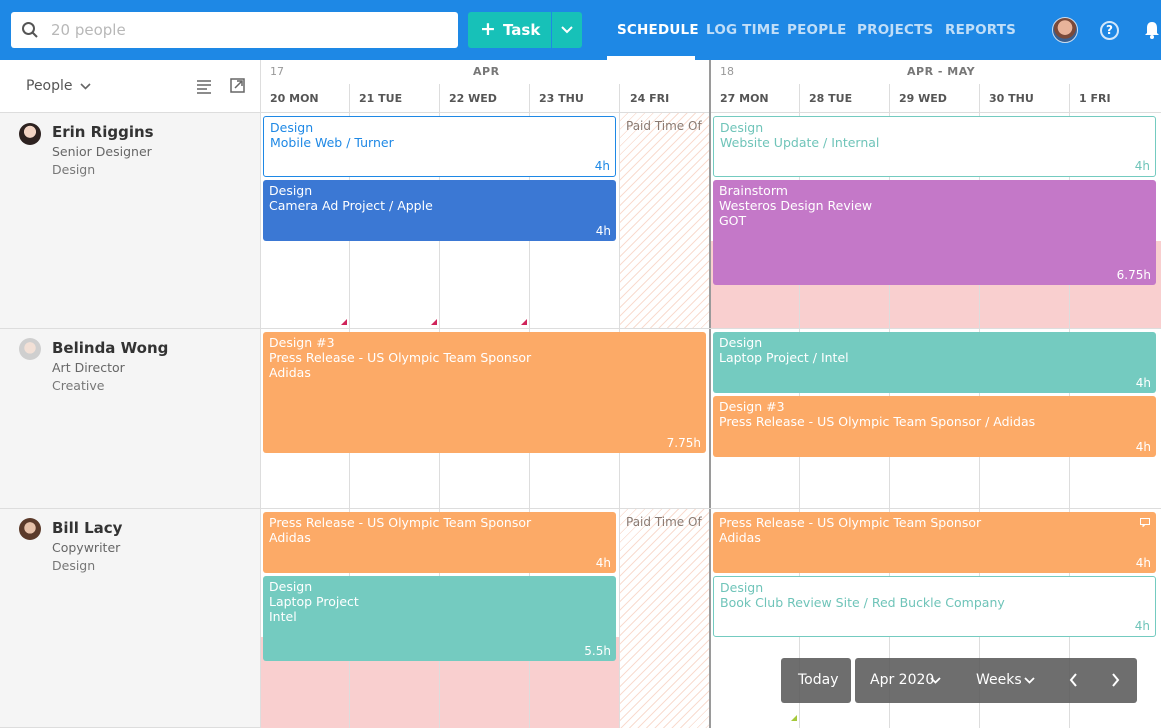 Image resolution: width=1161 pixels, height=728 pixels. What do you see at coordinates (473, 98) in the screenshot?
I see `day-label: 22 WED` at bounding box center [473, 98].